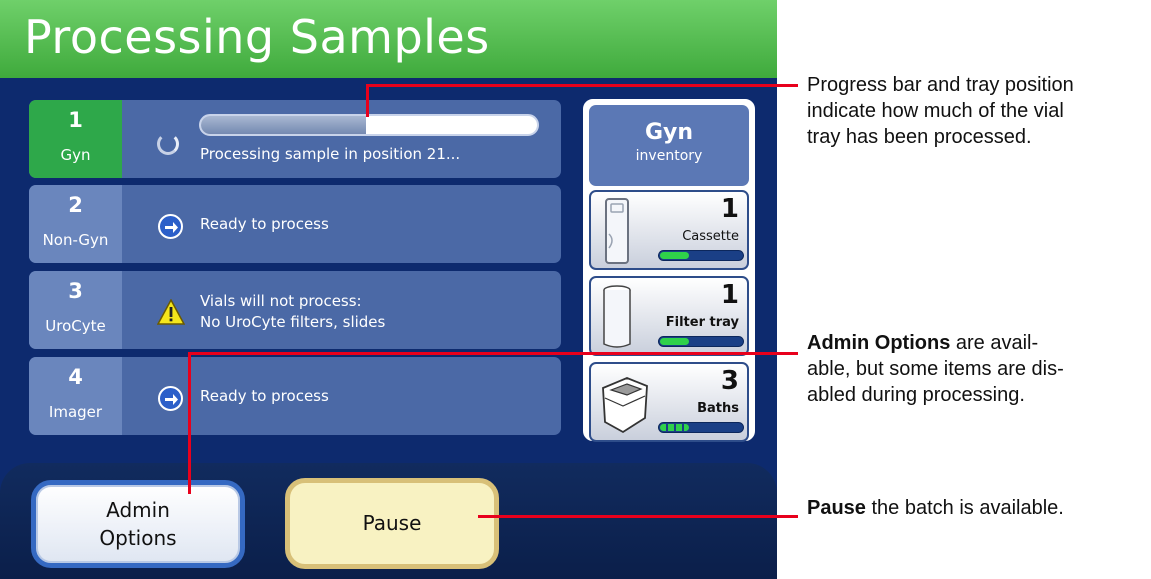 Image resolution: width=1151 pixels, height=579 pixels. Describe the element at coordinates (669, 145) in the screenshot. I see `inventory-header: Gyn inventory` at that location.